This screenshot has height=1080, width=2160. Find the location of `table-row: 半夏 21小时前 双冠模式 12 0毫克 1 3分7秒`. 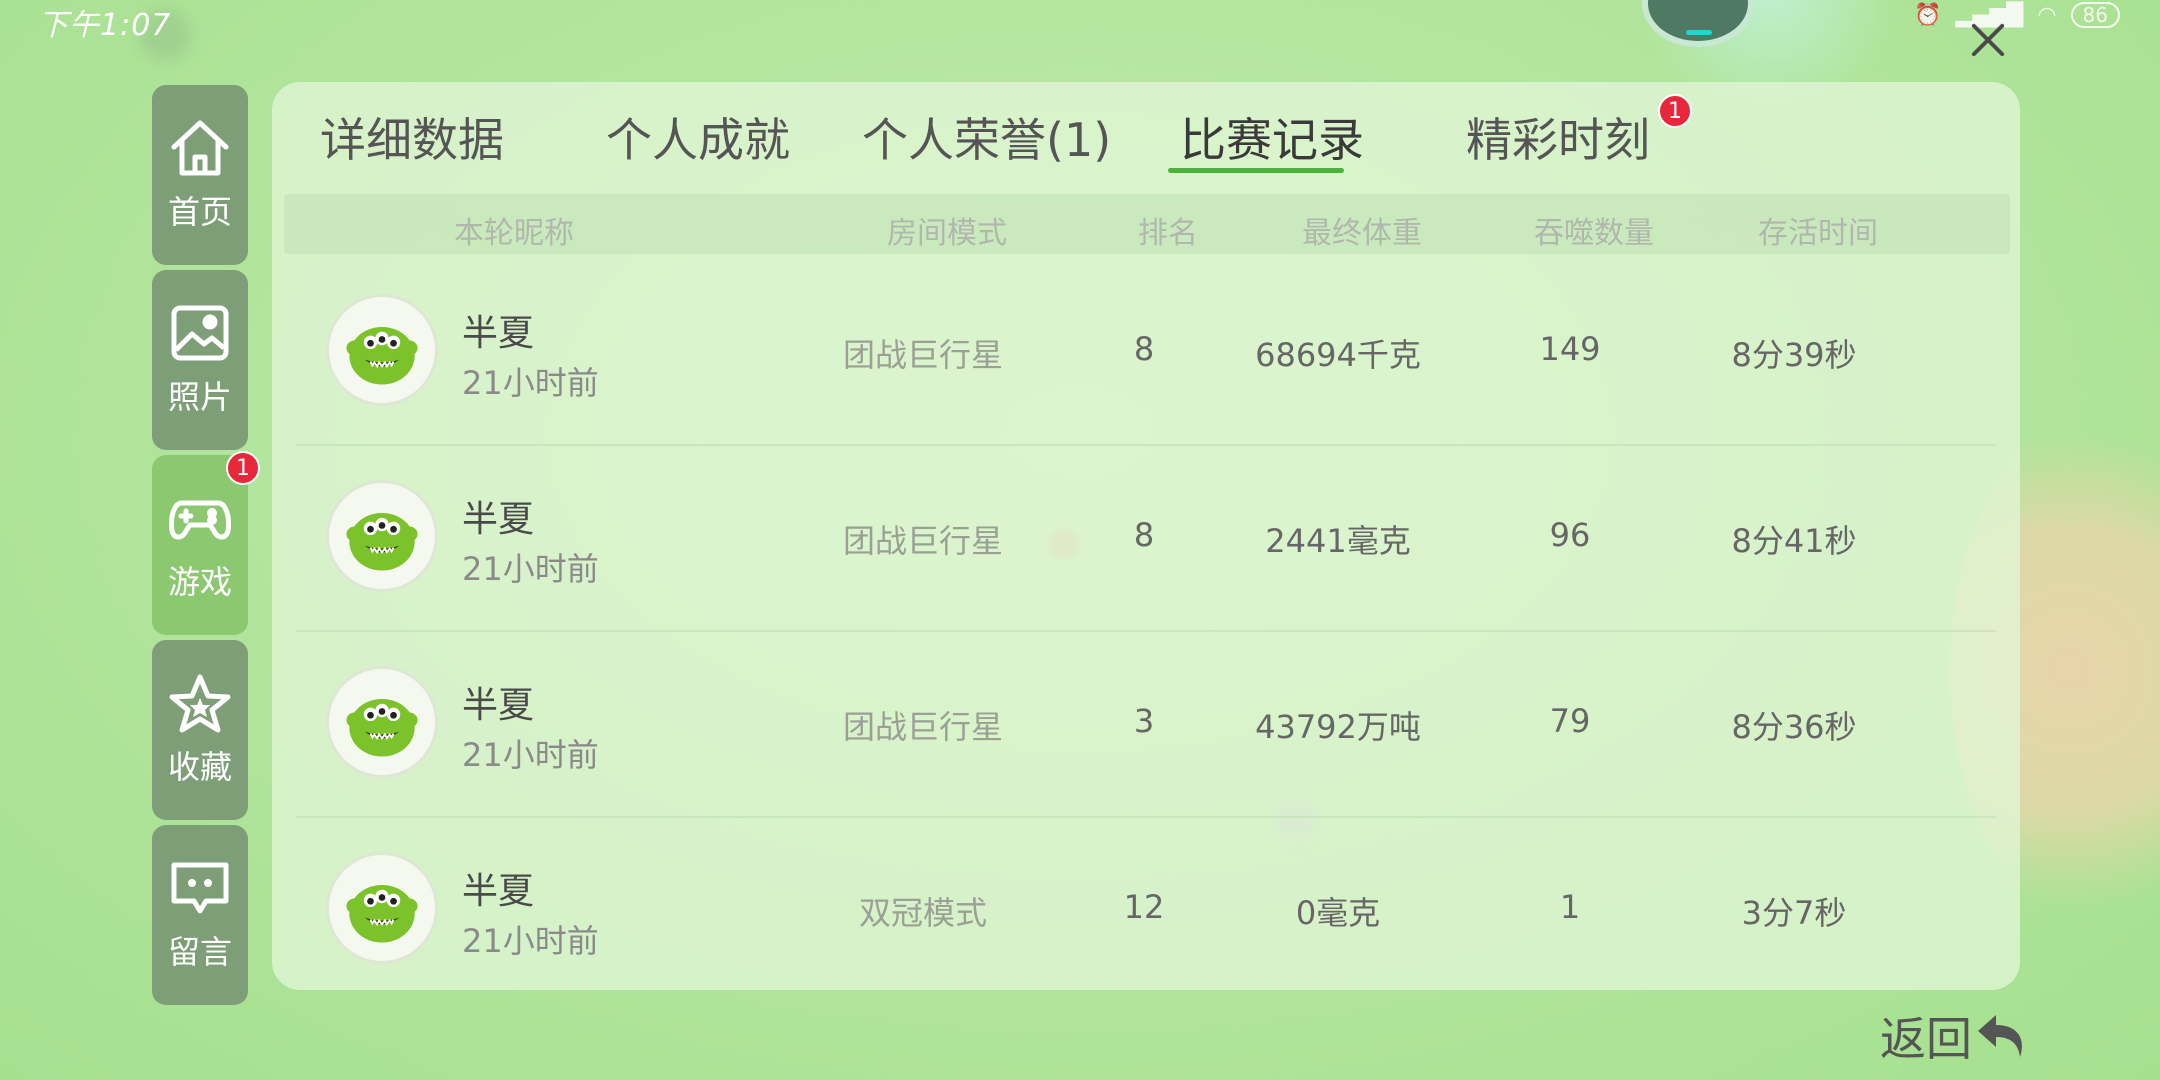

table-row: 半夏 21小时前 双冠模式 12 0毫克 1 3分7秒 is located at coordinates (1146, 909).